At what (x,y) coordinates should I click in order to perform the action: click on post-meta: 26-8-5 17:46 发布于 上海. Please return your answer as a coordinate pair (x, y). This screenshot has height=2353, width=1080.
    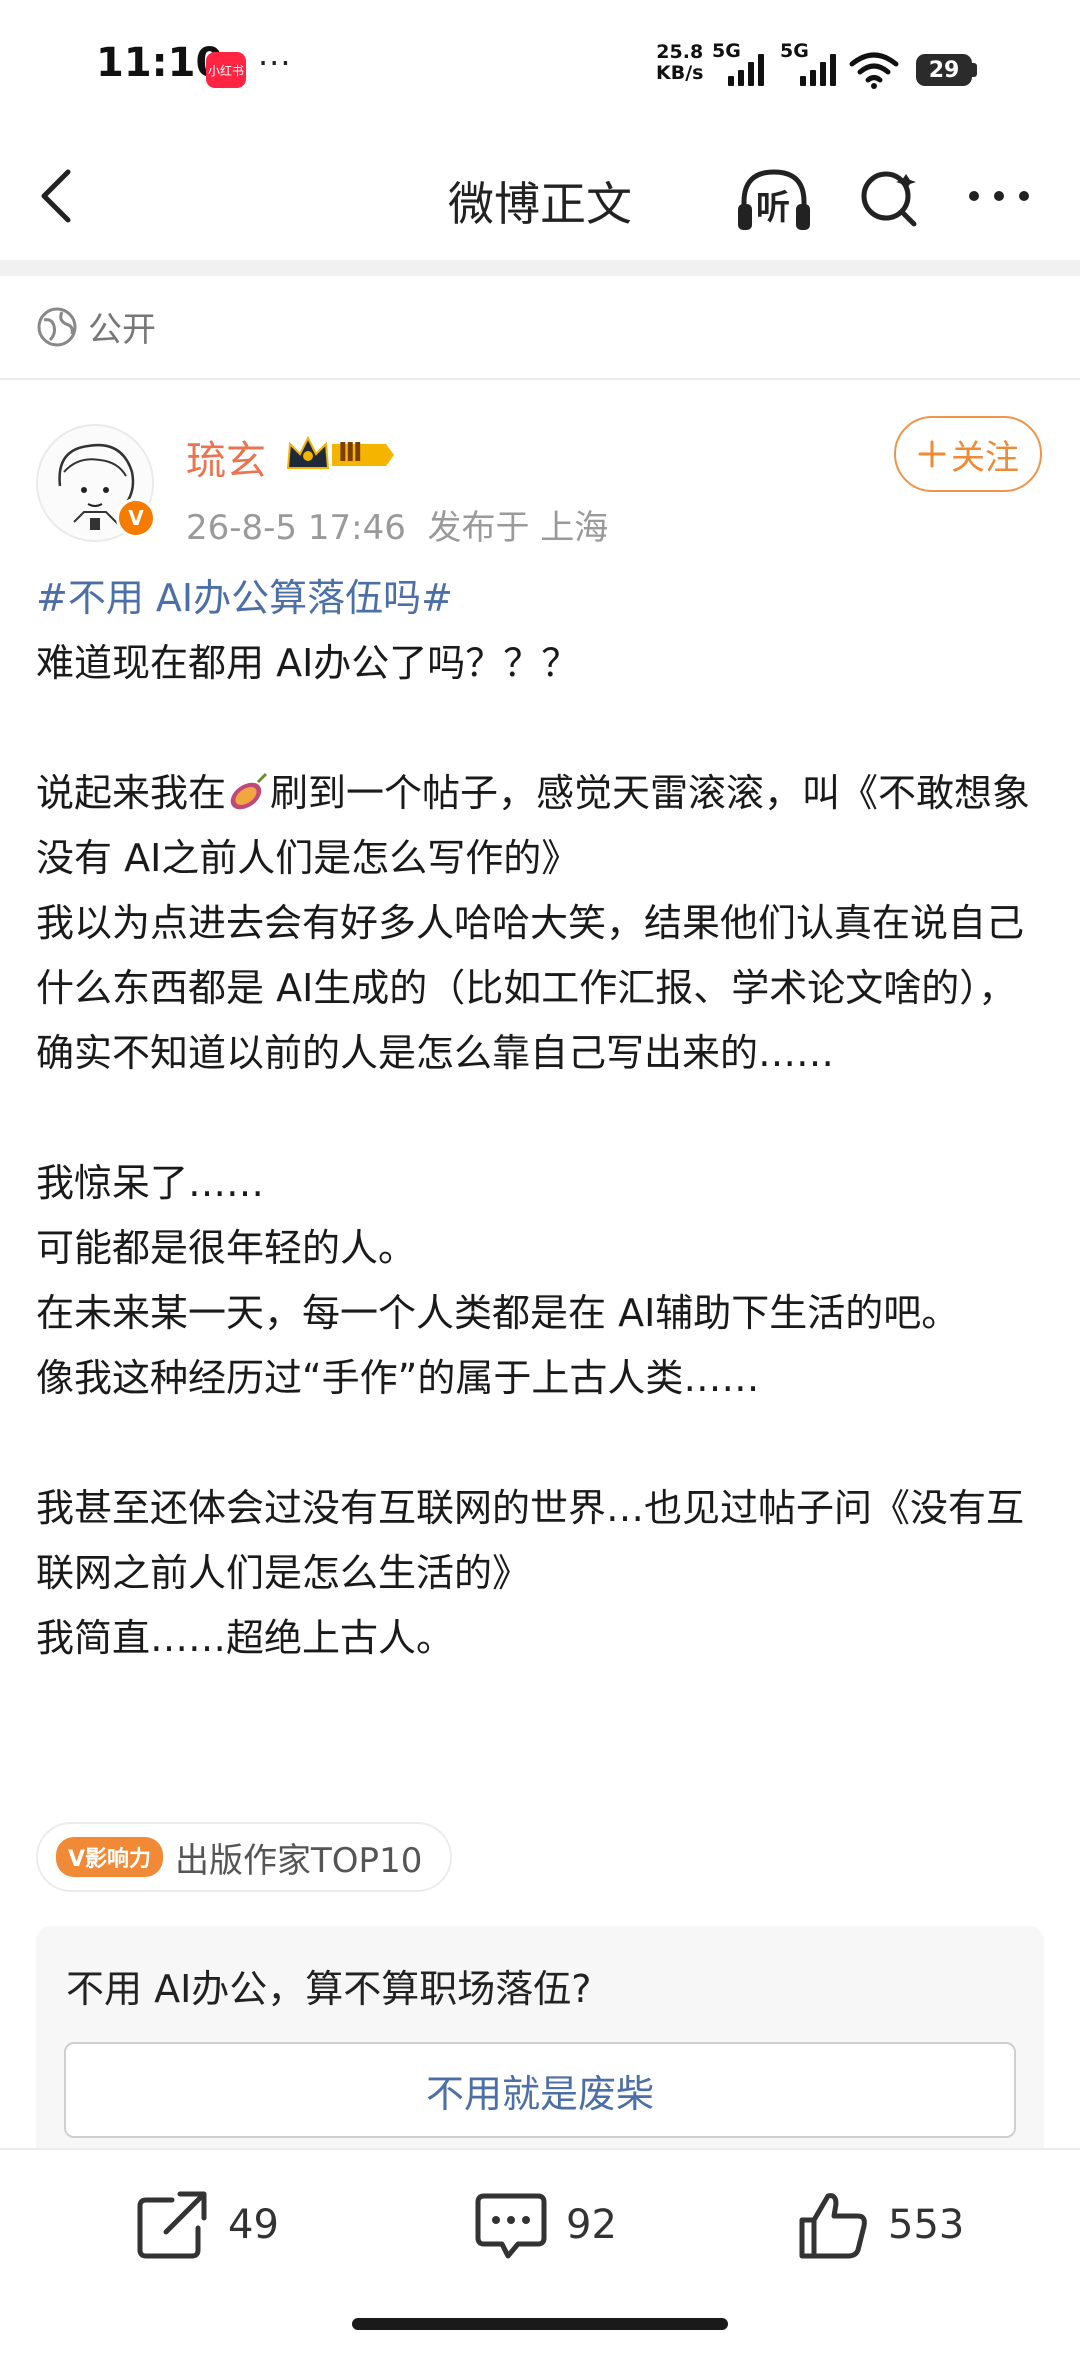
    Looking at the image, I should click on (397, 524).